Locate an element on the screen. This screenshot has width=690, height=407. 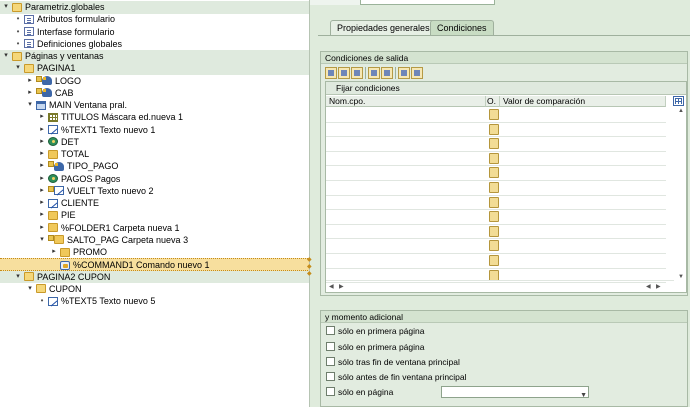
tree-node: ▾ Parametriz.globales is located at coordinates (154, 7).